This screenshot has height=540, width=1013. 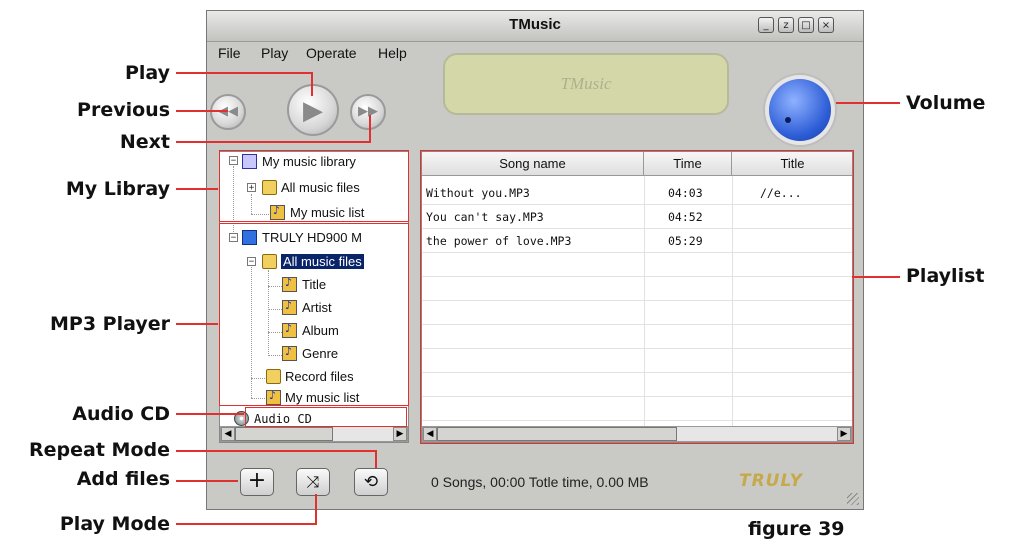 What do you see at coordinates (197, 324) in the screenshot?
I see `leader-mp3-player` at bounding box center [197, 324].